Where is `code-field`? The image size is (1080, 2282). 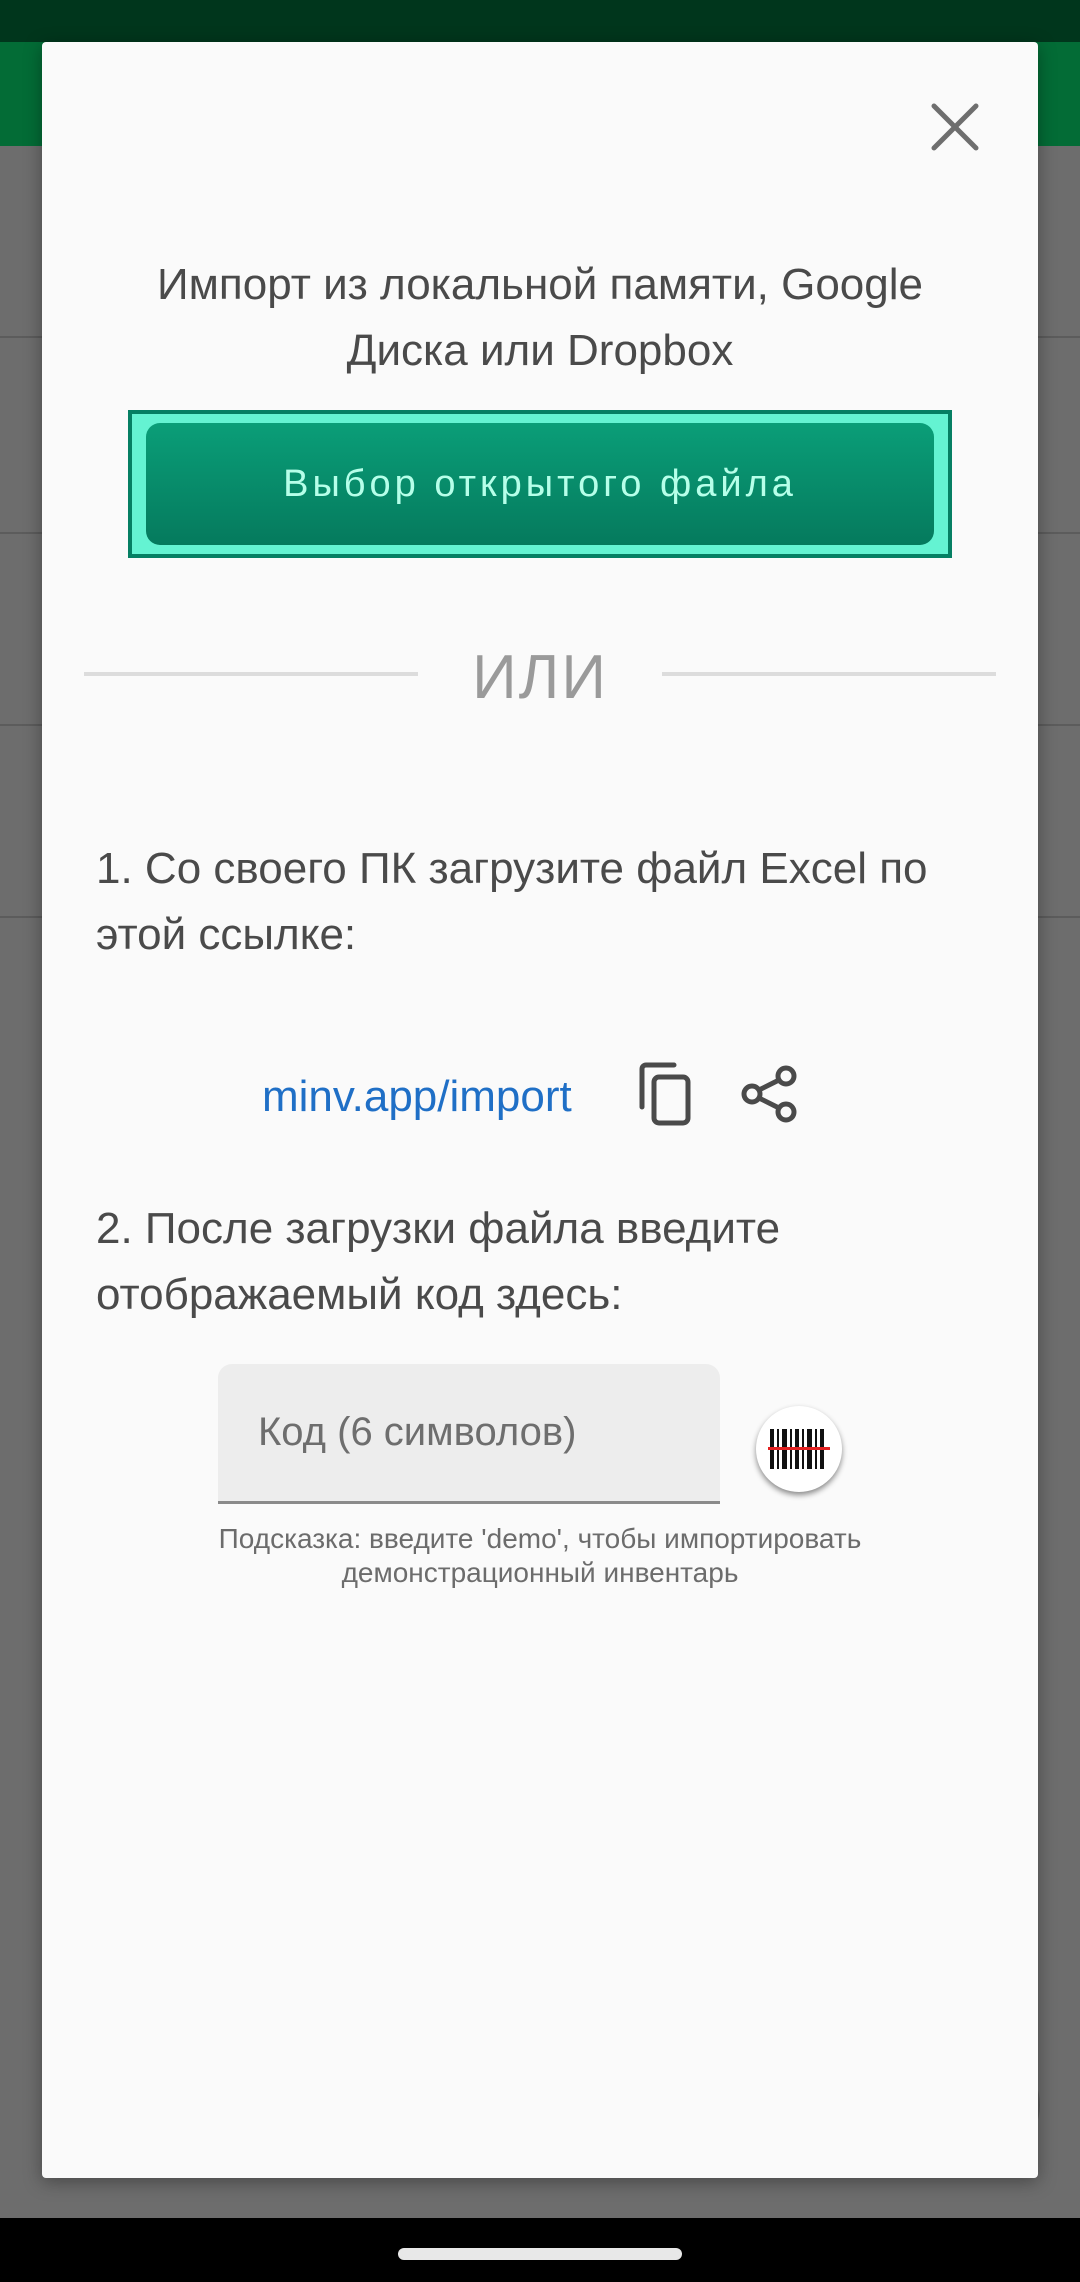
code-field is located at coordinates (469, 1434).